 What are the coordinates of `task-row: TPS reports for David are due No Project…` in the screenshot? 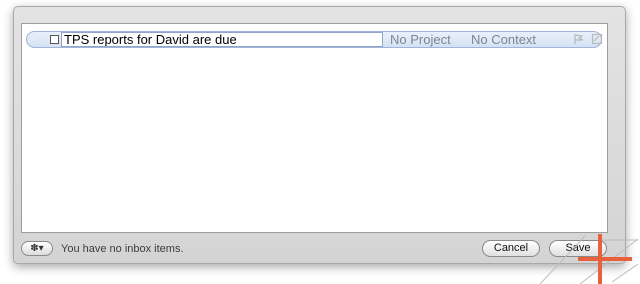 It's located at (314, 39).